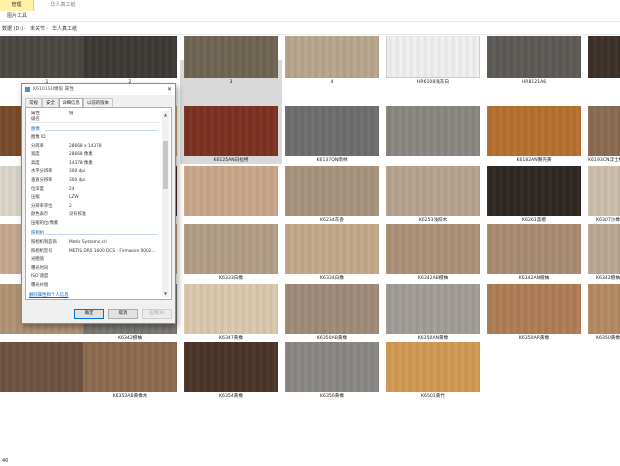  Describe the element at coordinates (98, 89) in the screenshot. I see `dialog-title-bar: K6101SU橡胶 属性 ✕` at that location.